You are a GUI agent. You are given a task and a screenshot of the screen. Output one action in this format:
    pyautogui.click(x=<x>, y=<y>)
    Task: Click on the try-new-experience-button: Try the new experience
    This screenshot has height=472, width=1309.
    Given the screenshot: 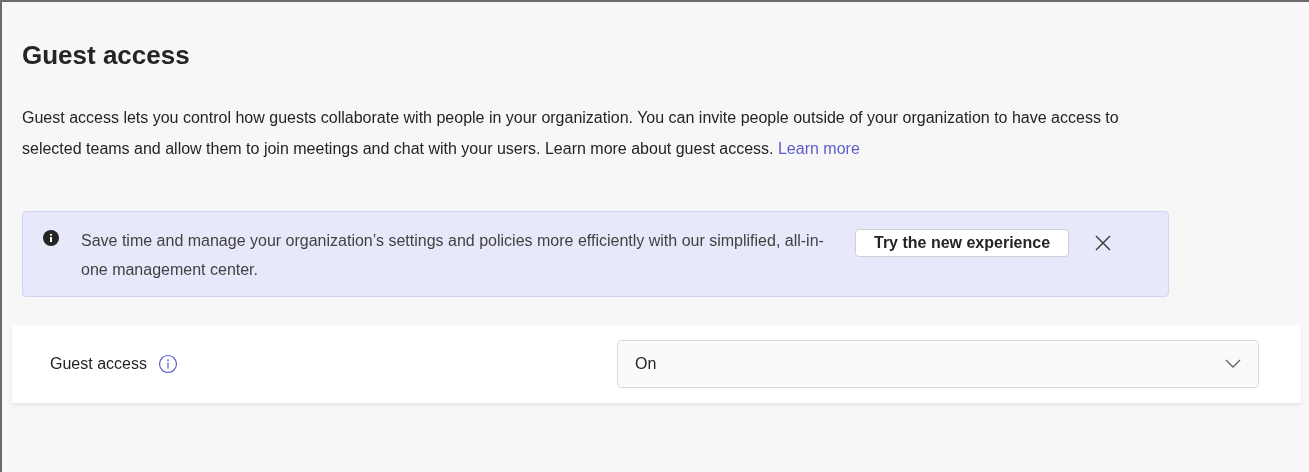 What is the action you would take?
    pyautogui.click(x=962, y=243)
    